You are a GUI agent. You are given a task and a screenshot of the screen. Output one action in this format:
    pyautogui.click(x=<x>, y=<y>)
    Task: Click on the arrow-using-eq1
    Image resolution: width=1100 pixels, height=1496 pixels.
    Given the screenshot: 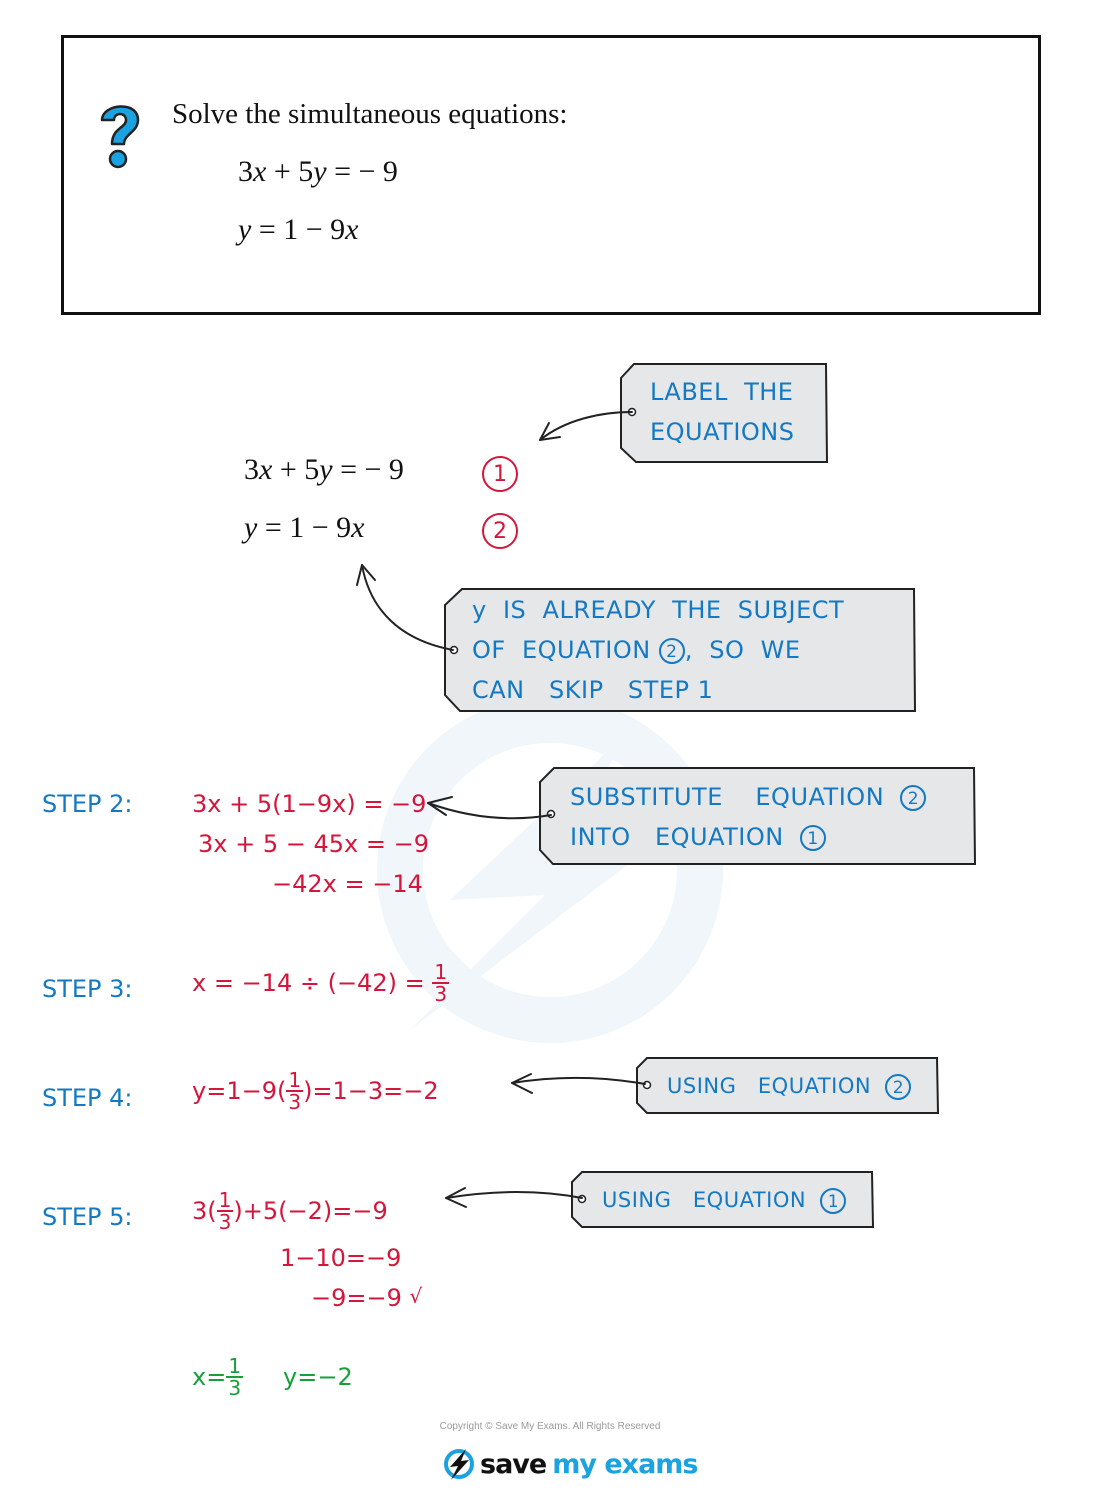 What is the action you would take?
    pyautogui.click(x=514, y=1195)
    